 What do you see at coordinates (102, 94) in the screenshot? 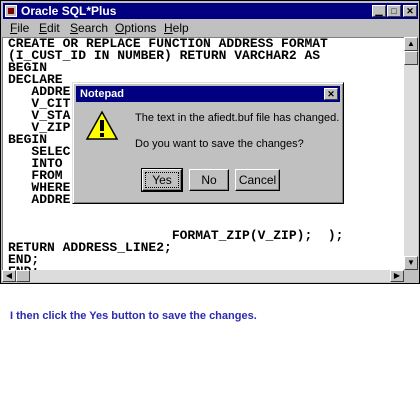
I see `dialog-title: Notepad` at bounding box center [102, 94].